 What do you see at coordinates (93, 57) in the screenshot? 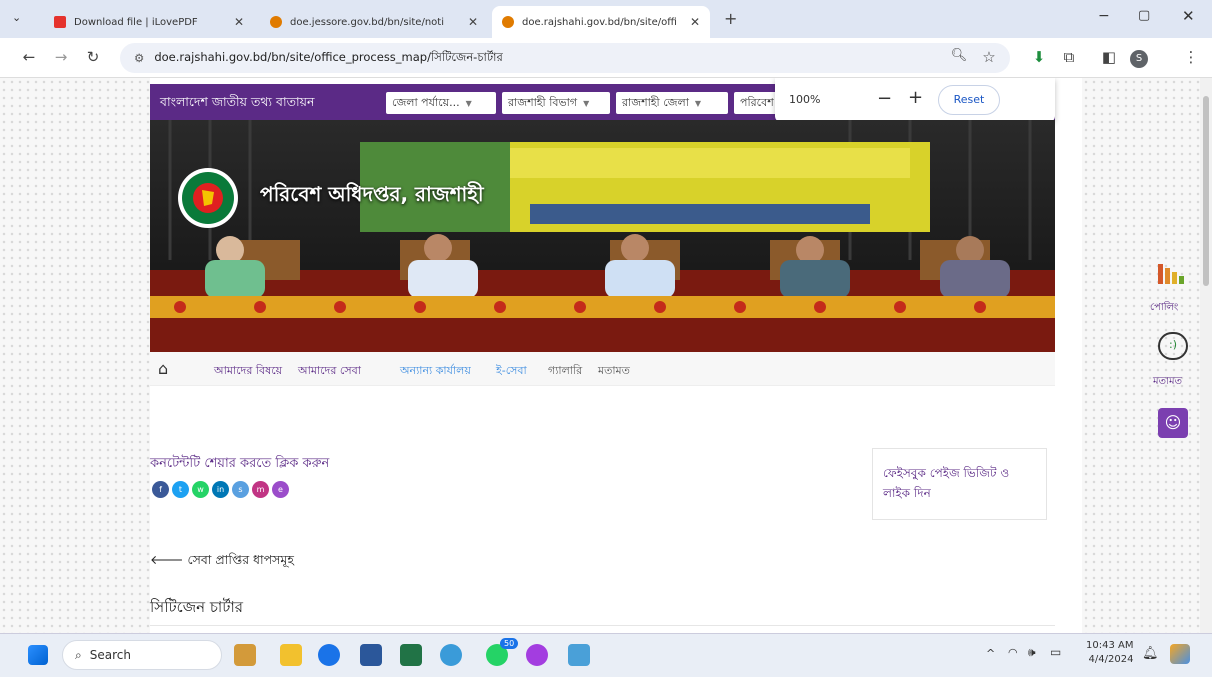
I see `reload-icon: ↻` at bounding box center [93, 57].